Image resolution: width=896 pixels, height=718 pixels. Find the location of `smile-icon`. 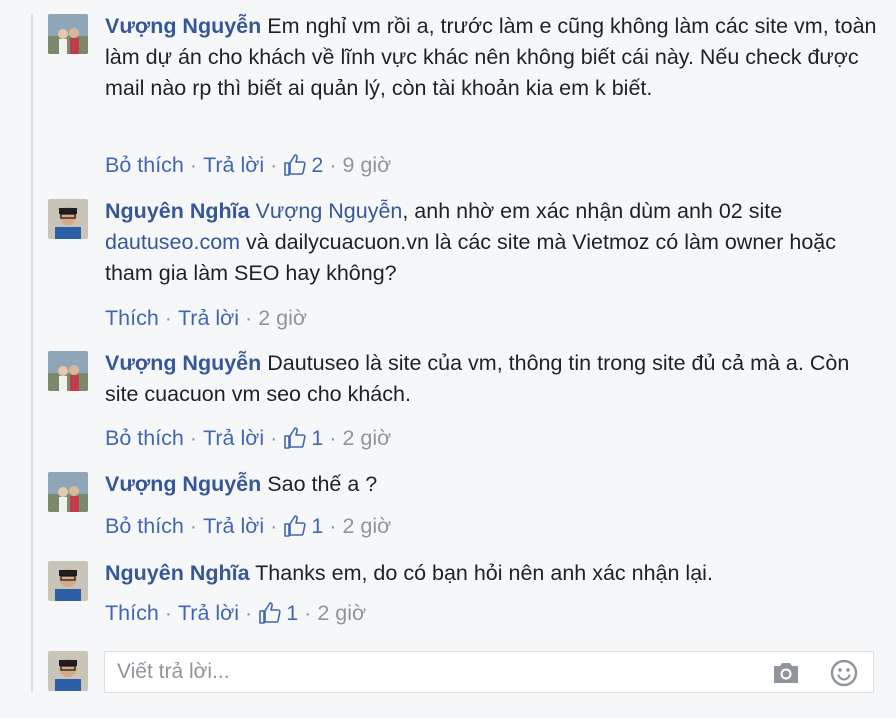

smile-icon is located at coordinates (844, 673).